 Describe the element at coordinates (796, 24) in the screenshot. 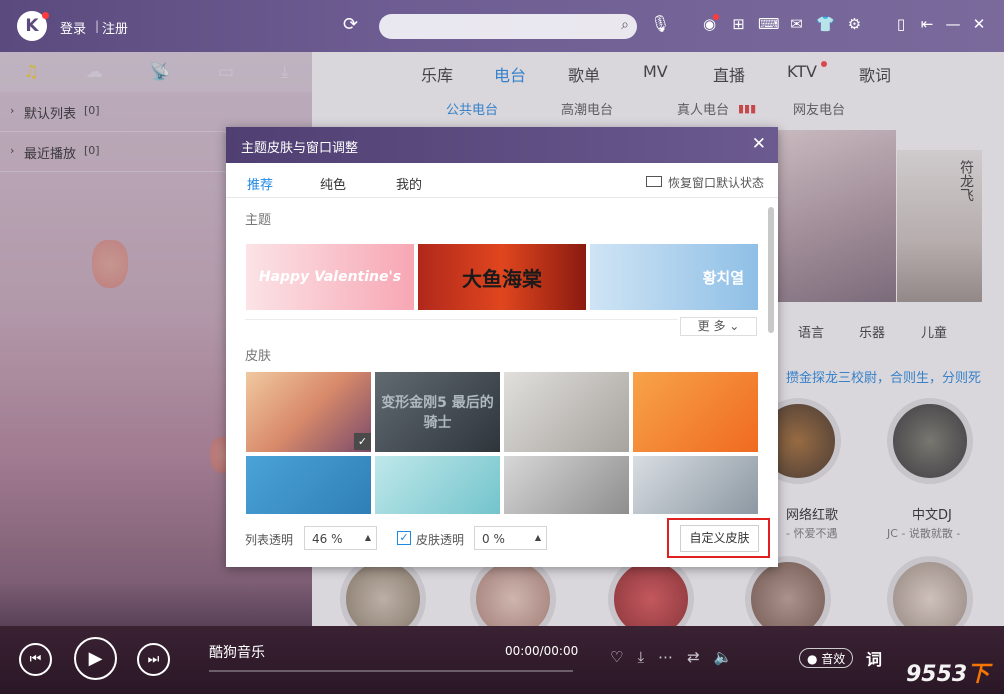

I see `mail-icon: ✉` at that location.